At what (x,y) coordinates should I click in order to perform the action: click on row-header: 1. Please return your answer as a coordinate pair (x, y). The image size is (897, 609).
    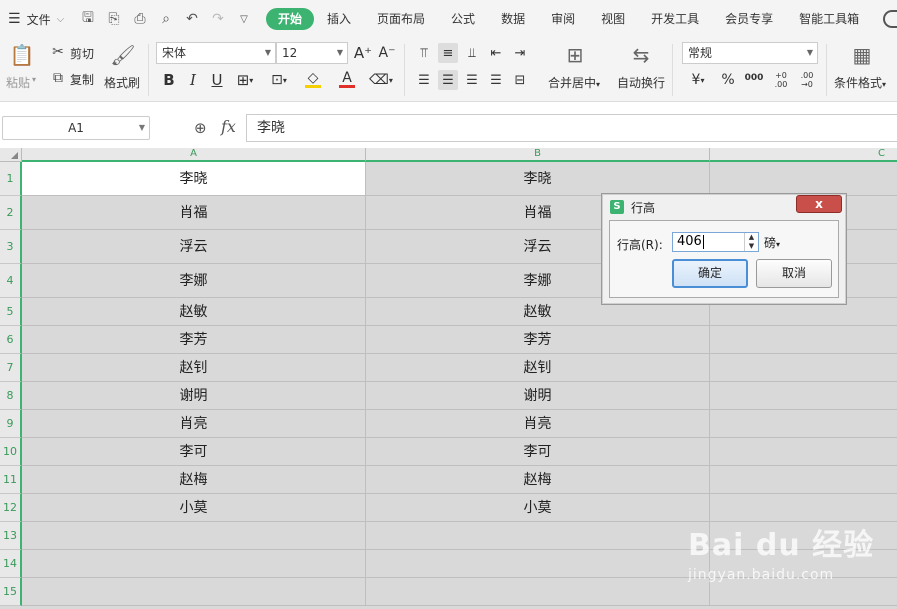
    Looking at the image, I should click on (11, 179).